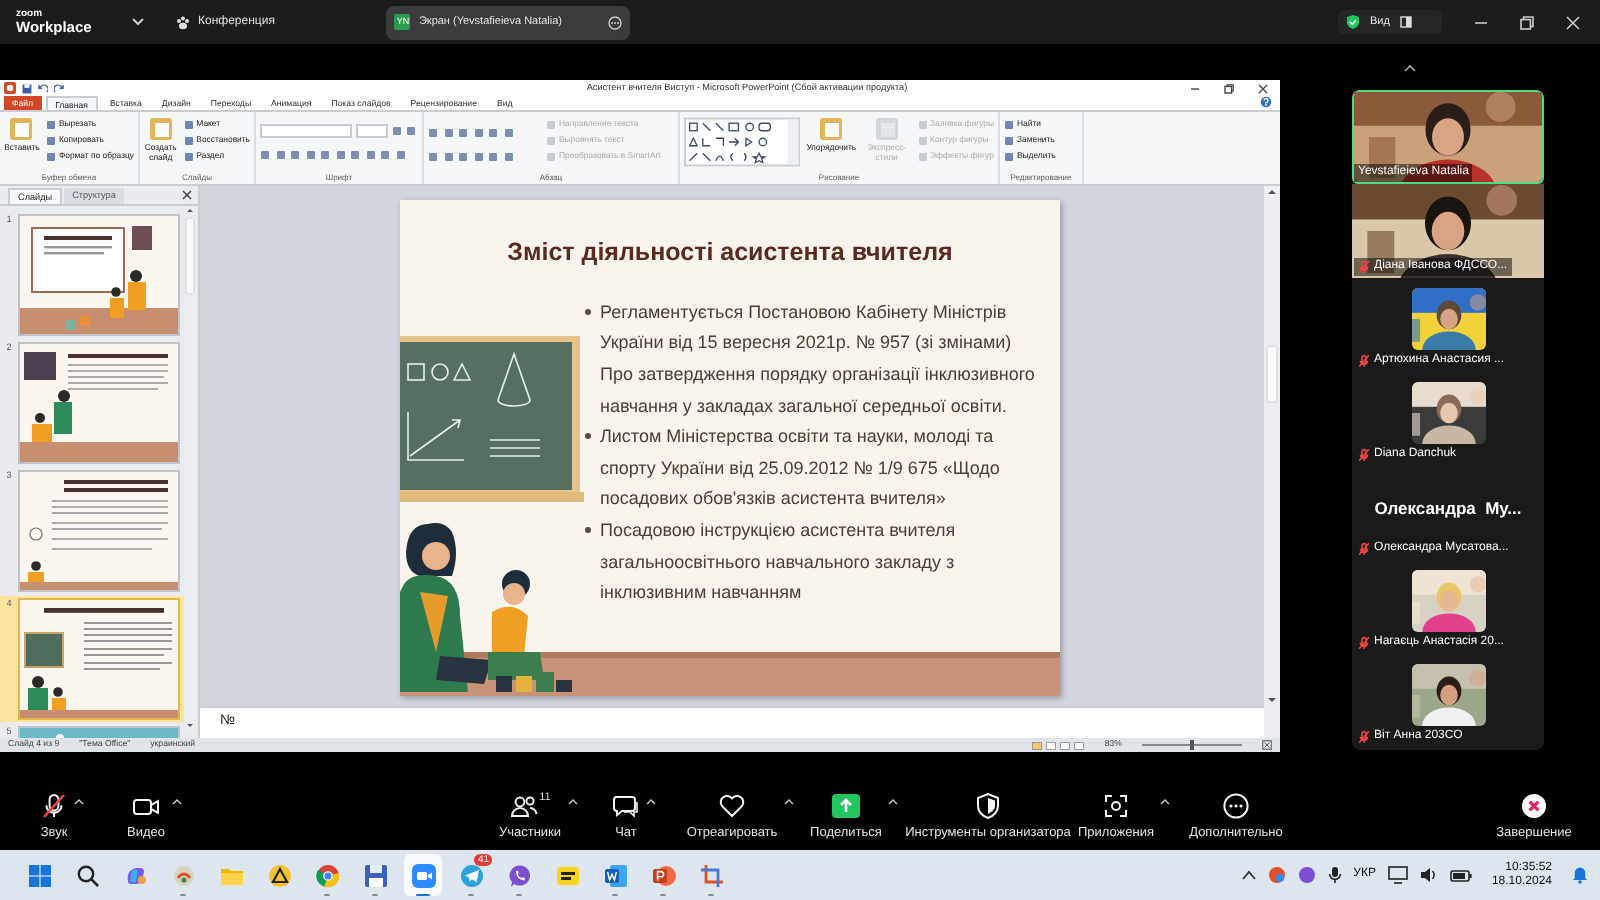  What do you see at coordinates (567, 875) in the screenshot?
I see `note-app-icon` at bounding box center [567, 875].